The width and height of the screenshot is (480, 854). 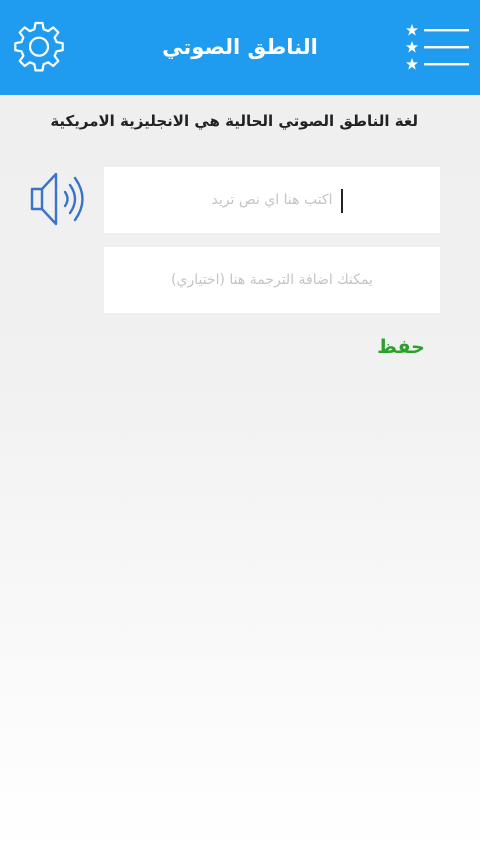 I want to click on menu-button, so click(x=438, y=47).